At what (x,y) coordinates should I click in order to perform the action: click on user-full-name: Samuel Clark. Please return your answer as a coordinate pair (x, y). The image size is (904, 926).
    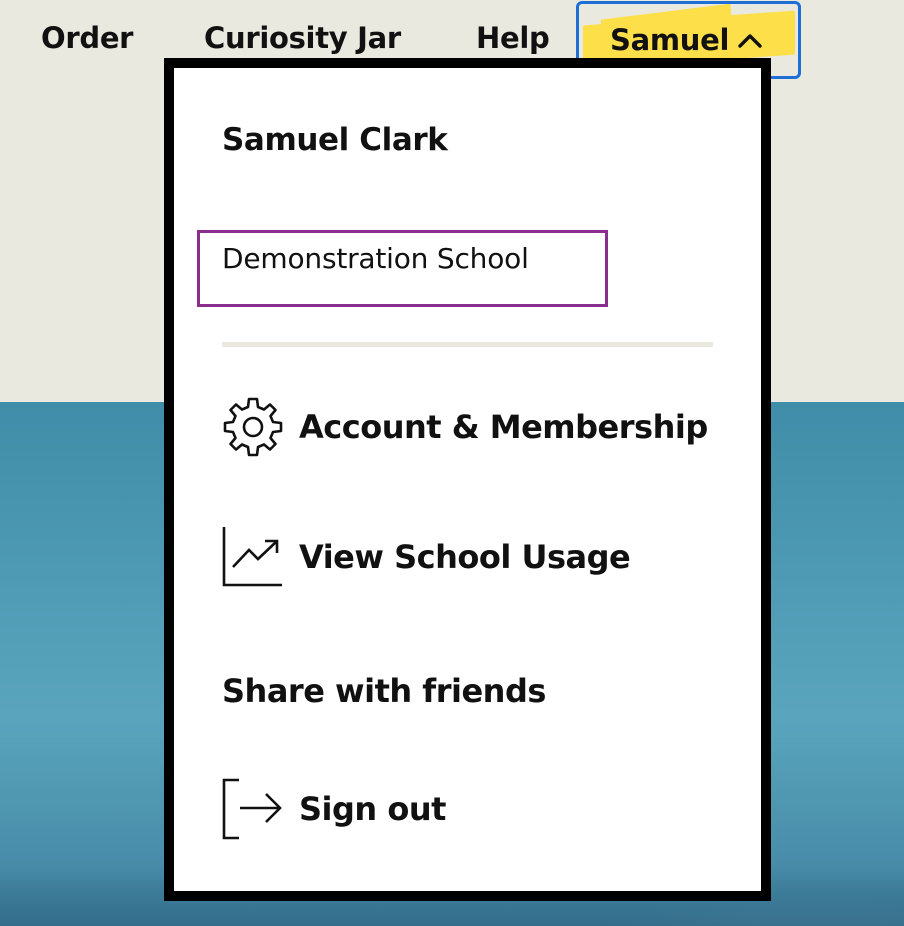
    Looking at the image, I should click on (335, 140).